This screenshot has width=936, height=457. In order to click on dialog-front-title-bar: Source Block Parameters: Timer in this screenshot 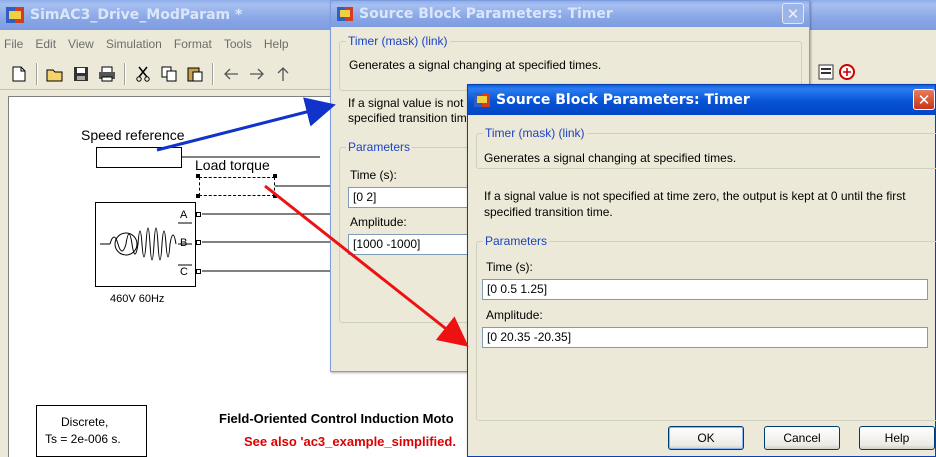, I will do `click(701, 100)`.